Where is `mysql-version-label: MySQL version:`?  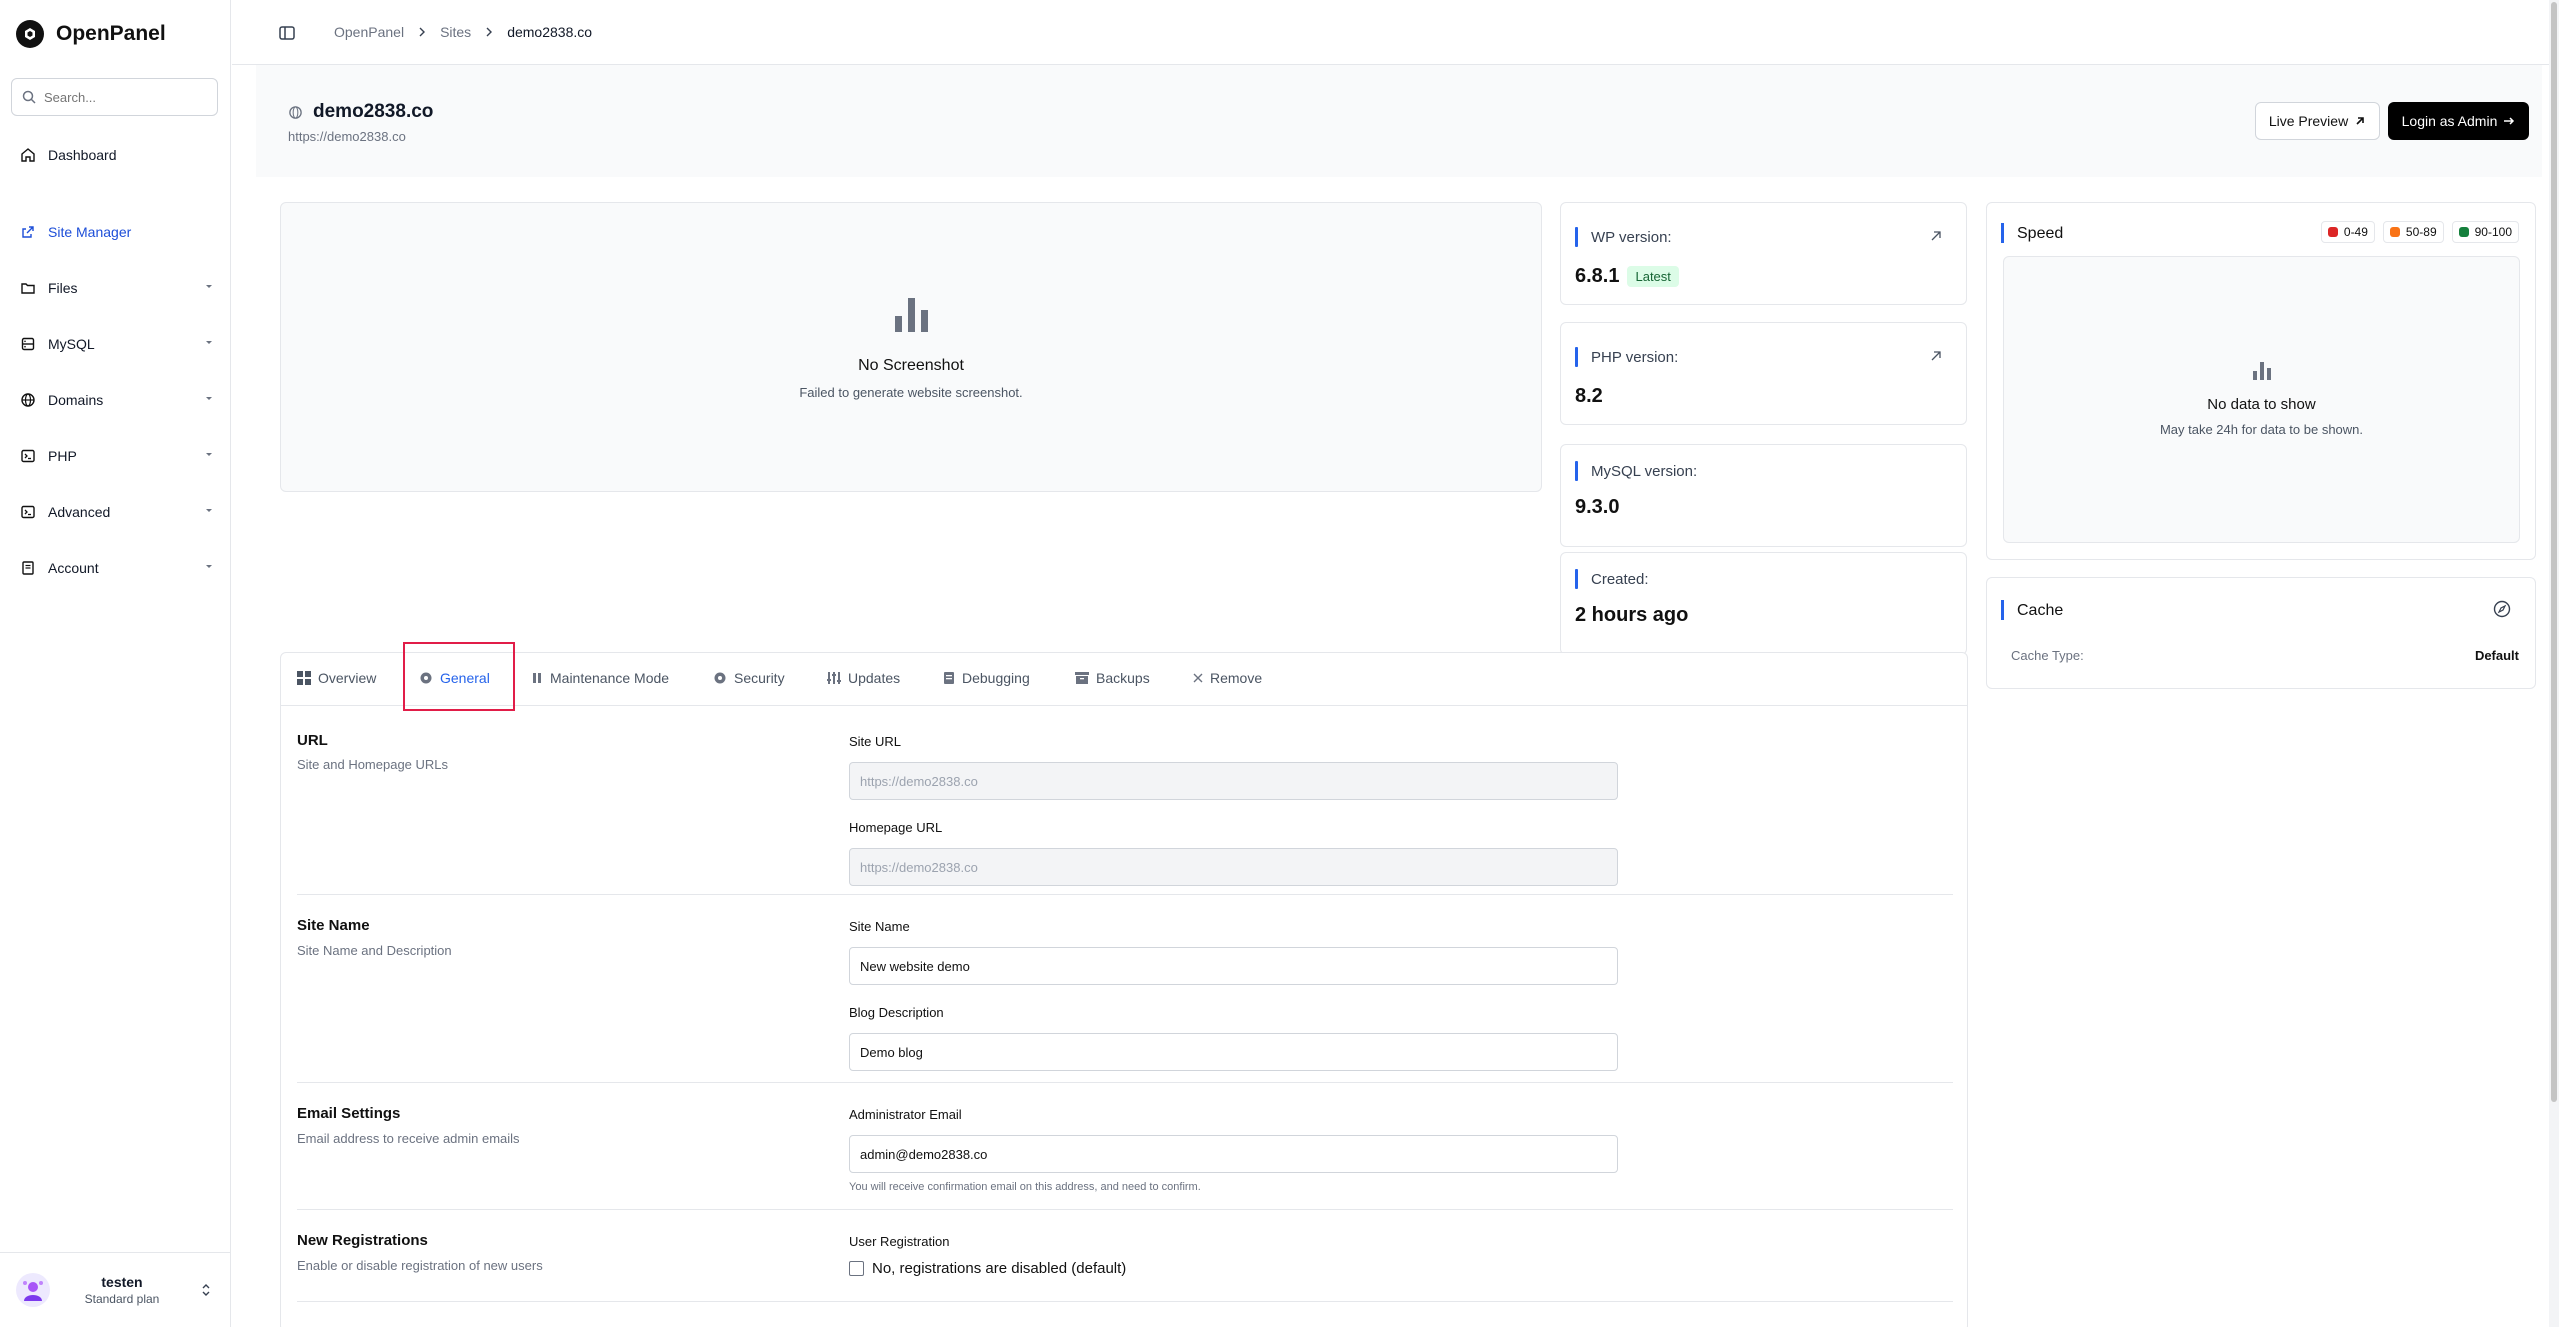
mysql-version-label: MySQL version: is located at coordinates (1644, 471).